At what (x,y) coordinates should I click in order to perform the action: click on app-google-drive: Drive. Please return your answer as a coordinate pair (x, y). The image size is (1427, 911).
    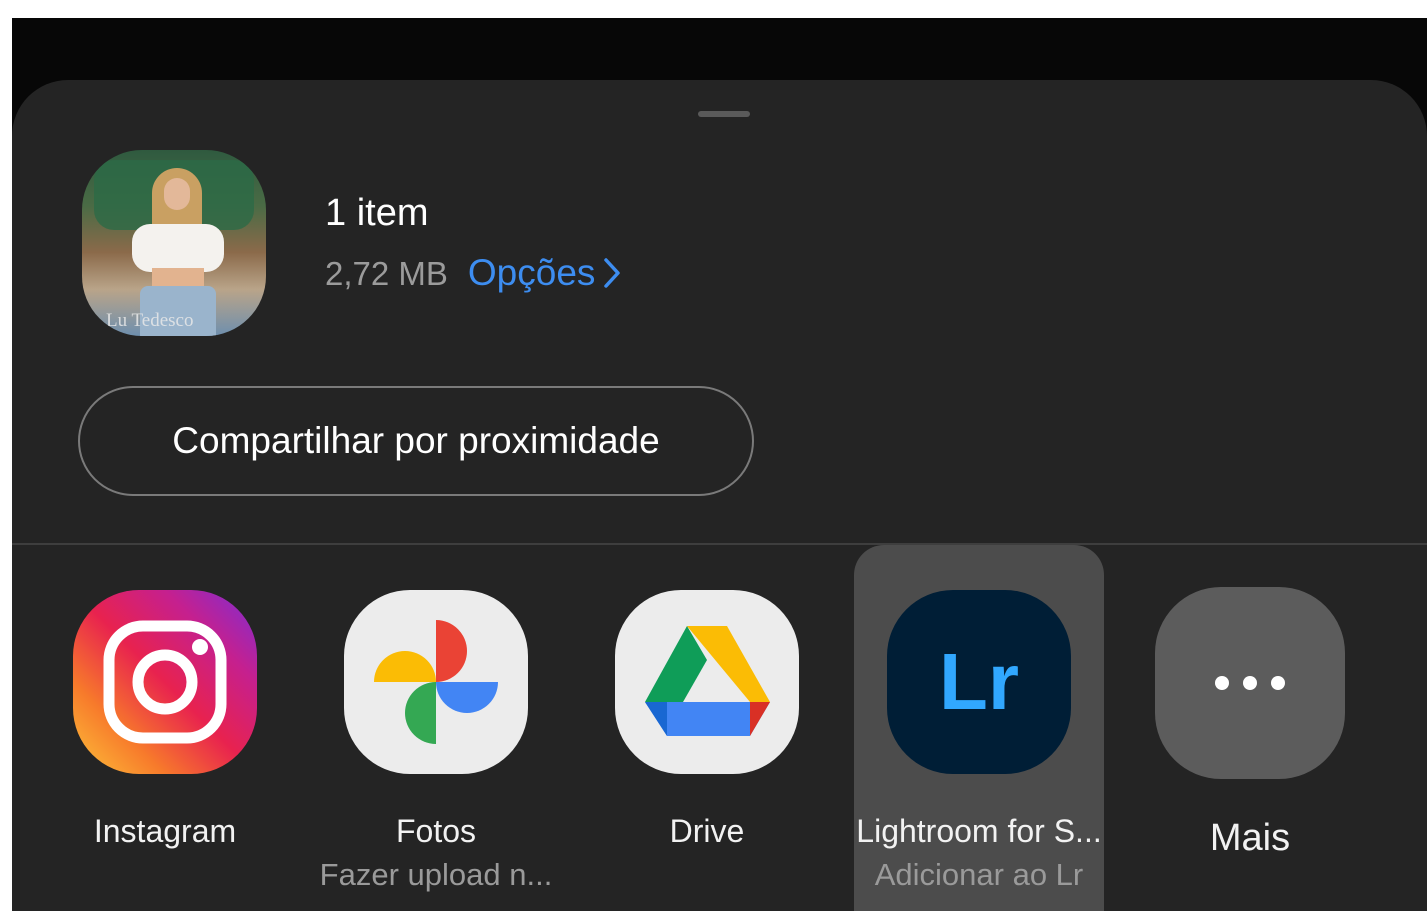
    Looking at the image, I should click on (707, 728).